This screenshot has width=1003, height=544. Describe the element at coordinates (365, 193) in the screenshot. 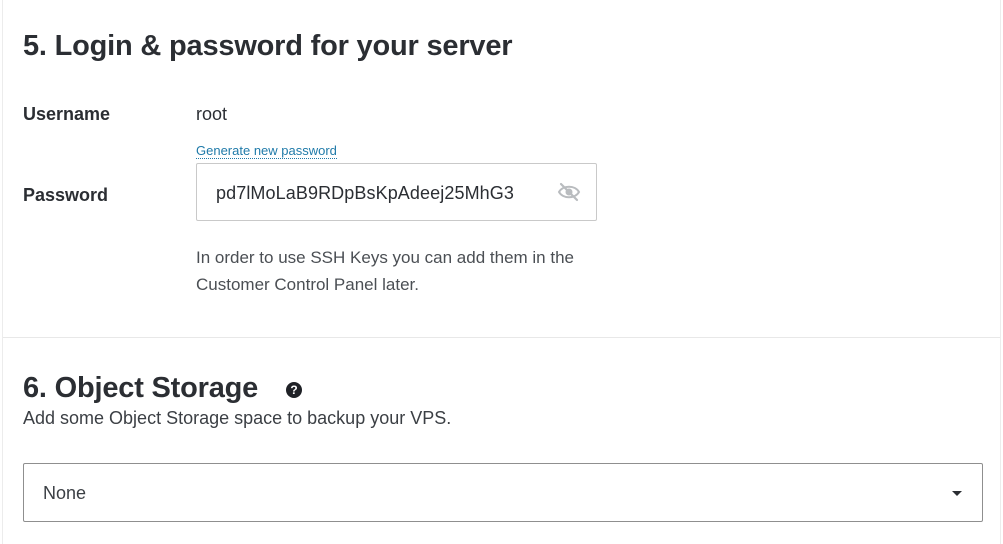

I see `password-value: pd7lMoLaB9RDpBsKpAdeej25MhG3` at that location.